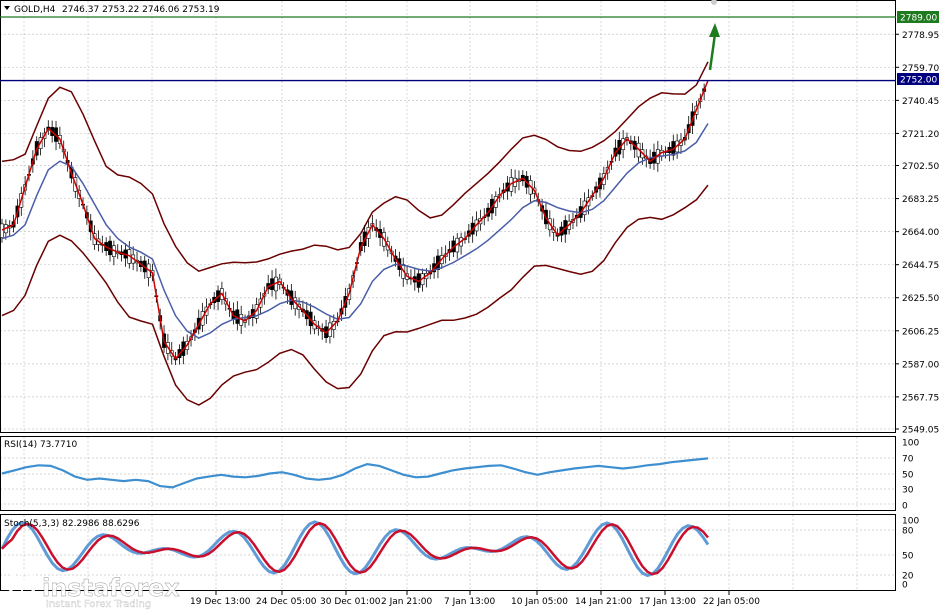 The image size is (941, 613). I want to click on price-tick-label: 2759.70, so click(920, 69).